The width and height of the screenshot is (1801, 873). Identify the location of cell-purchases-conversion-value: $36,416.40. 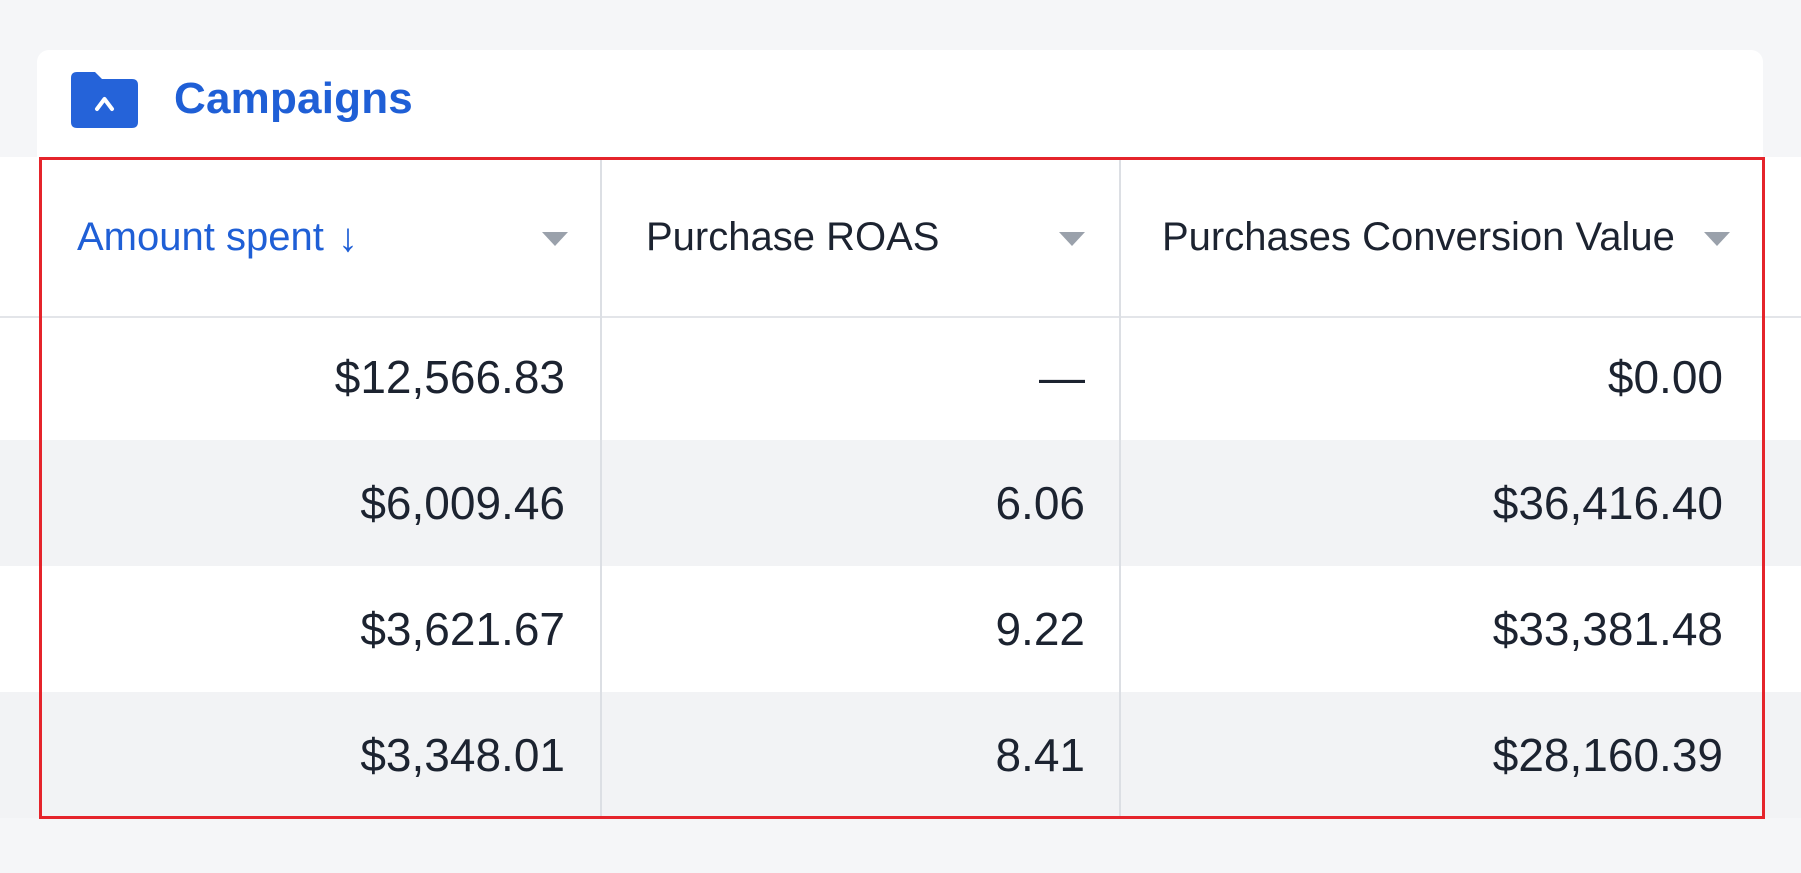
(1607, 503).